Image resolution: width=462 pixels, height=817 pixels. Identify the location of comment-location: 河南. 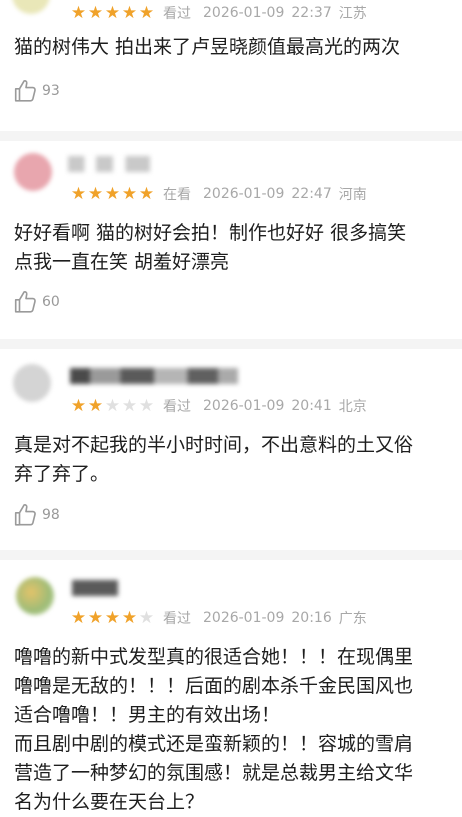
(352, 195).